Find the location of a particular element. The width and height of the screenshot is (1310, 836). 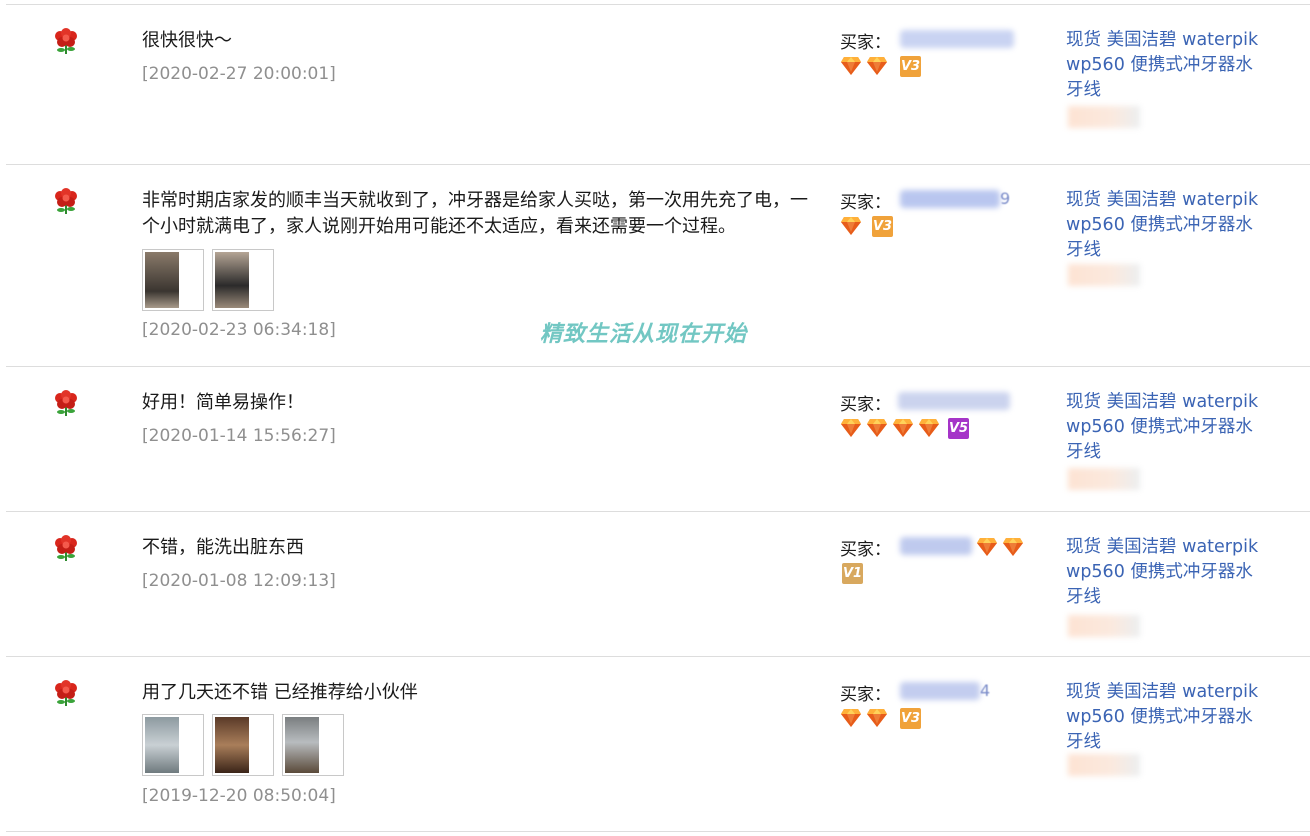

review-comment: 好用！简单易操作！ is located at coordinates (223, 402).